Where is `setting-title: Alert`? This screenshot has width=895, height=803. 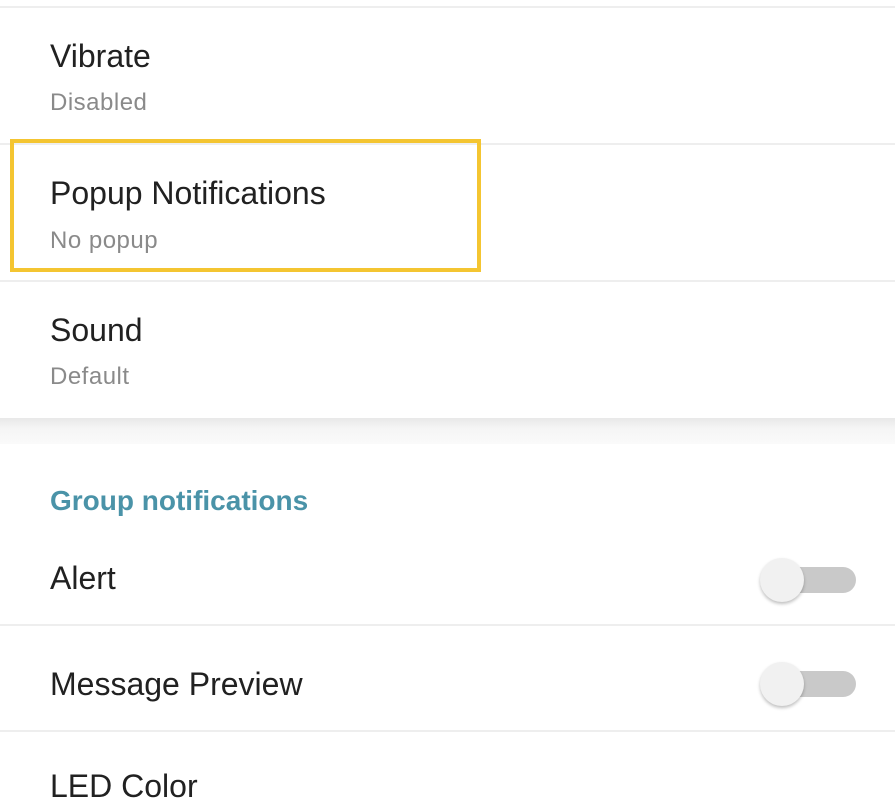
setting-title: Alert is located at coordinates (83, 578).